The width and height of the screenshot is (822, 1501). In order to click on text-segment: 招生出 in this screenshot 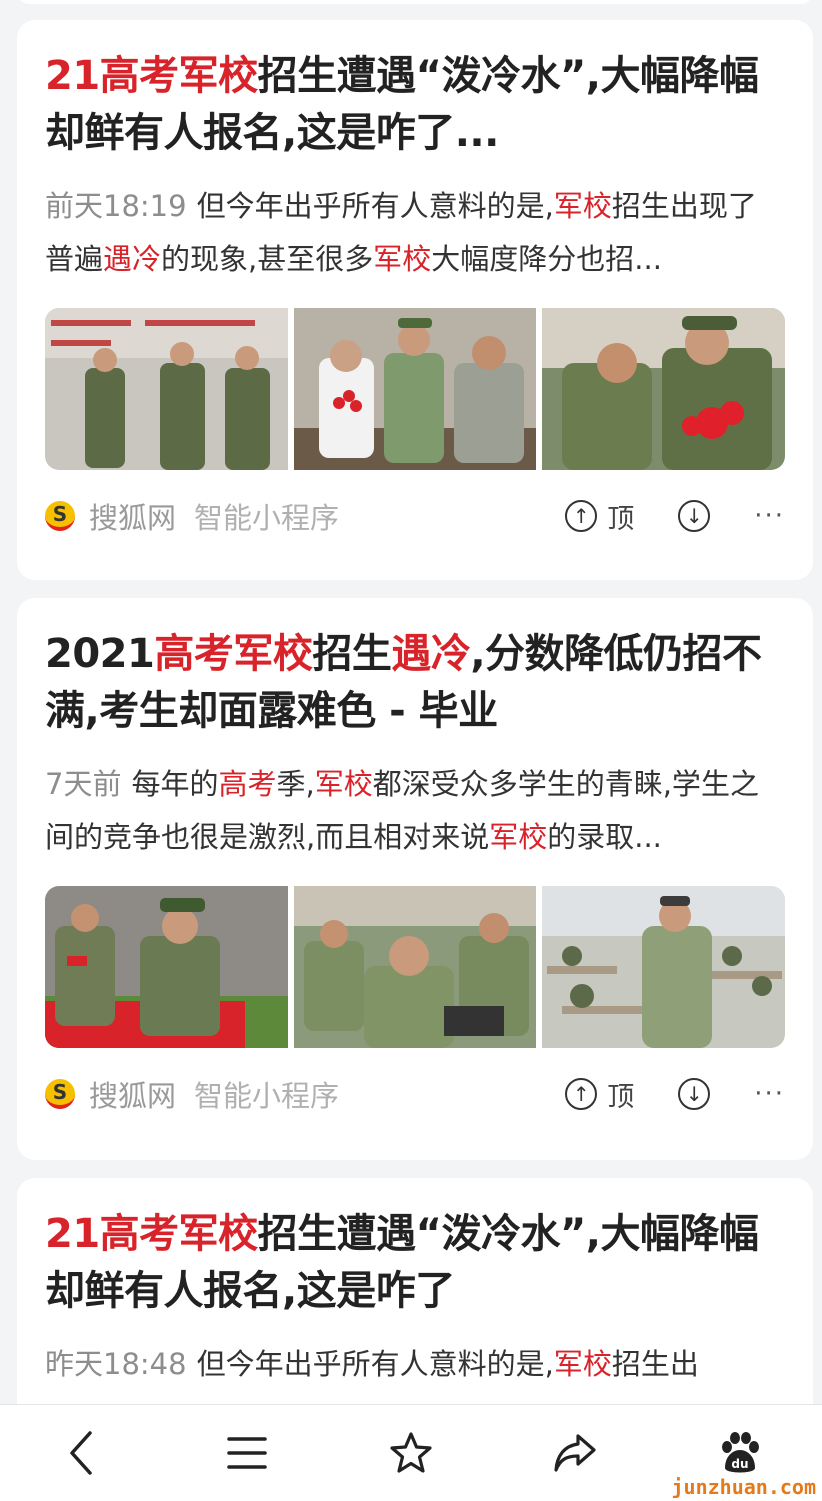, I will do `click(655, 1364)`.